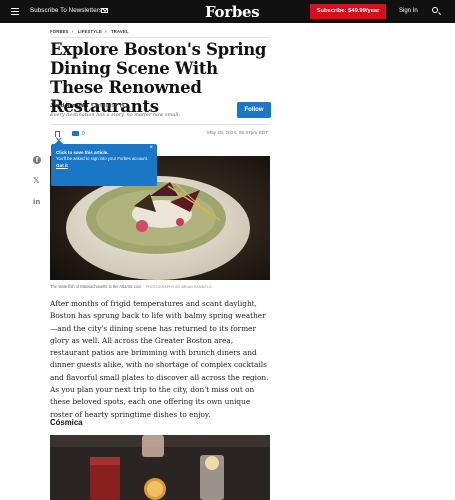 The width and height of the screenshot is (455, 500). What do you see at coordinates (104, 10) in the screenshot?
I see `mail-icon` at bounding box center [104, 10].